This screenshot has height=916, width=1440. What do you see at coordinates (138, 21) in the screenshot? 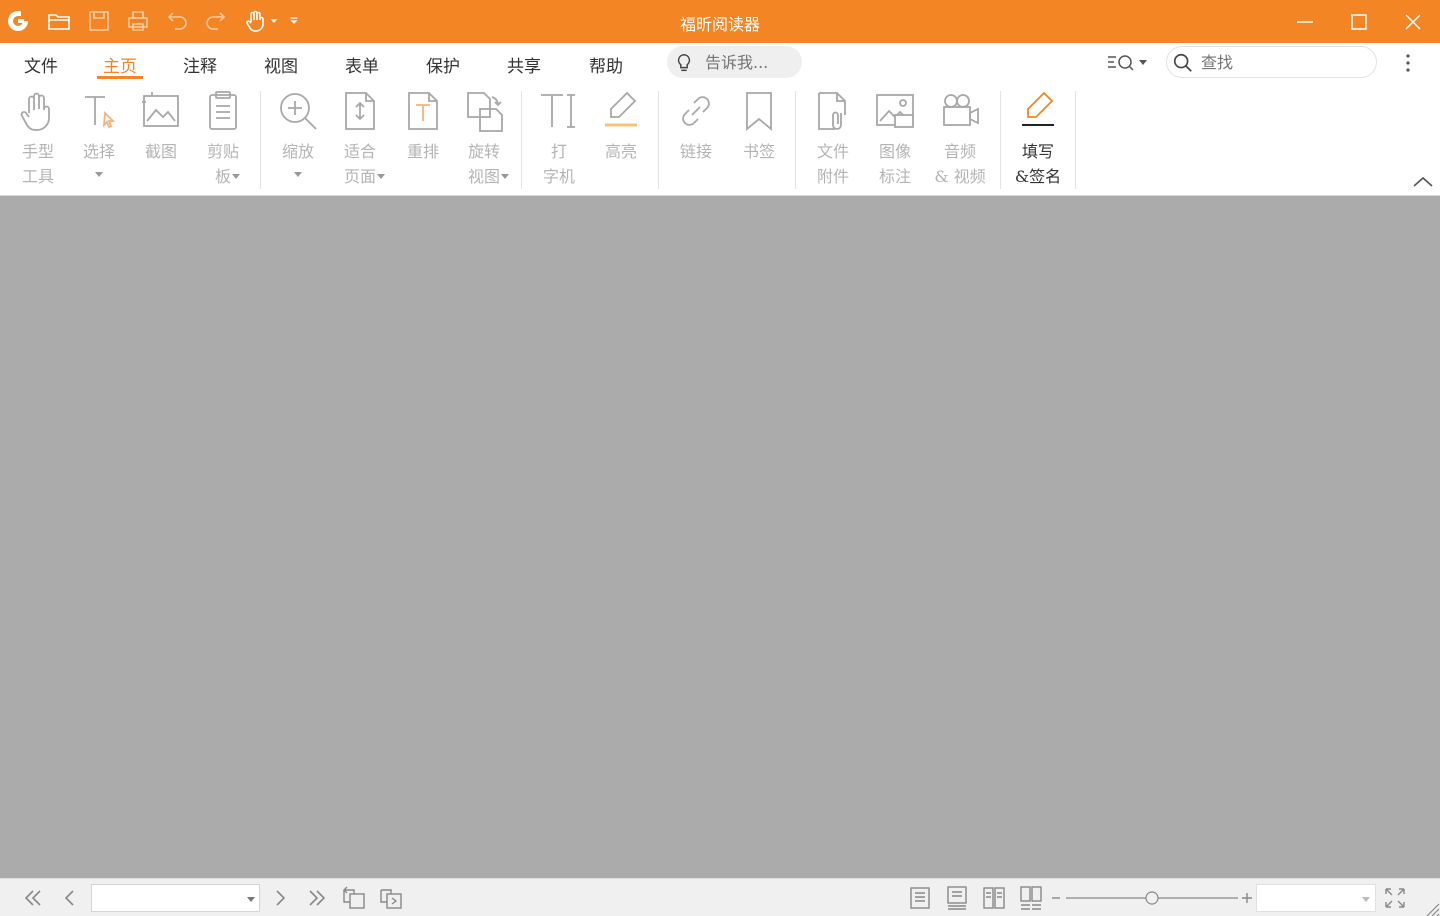
I see `print-icon` at bounding box center [138, 21].